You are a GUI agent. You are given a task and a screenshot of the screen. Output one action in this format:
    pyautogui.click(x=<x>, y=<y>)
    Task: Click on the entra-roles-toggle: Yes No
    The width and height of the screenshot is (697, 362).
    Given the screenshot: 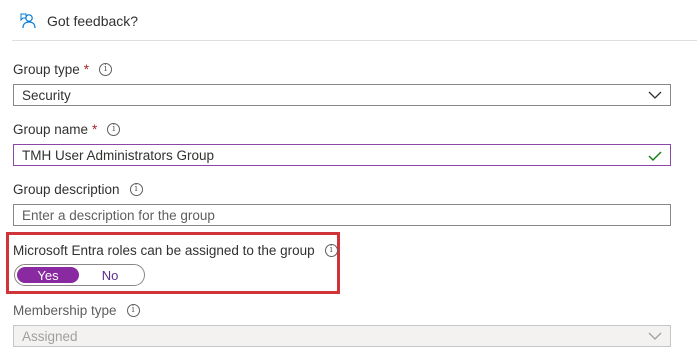 What is the action you would take?
    pyautogui.click(x=79, y=275)
    